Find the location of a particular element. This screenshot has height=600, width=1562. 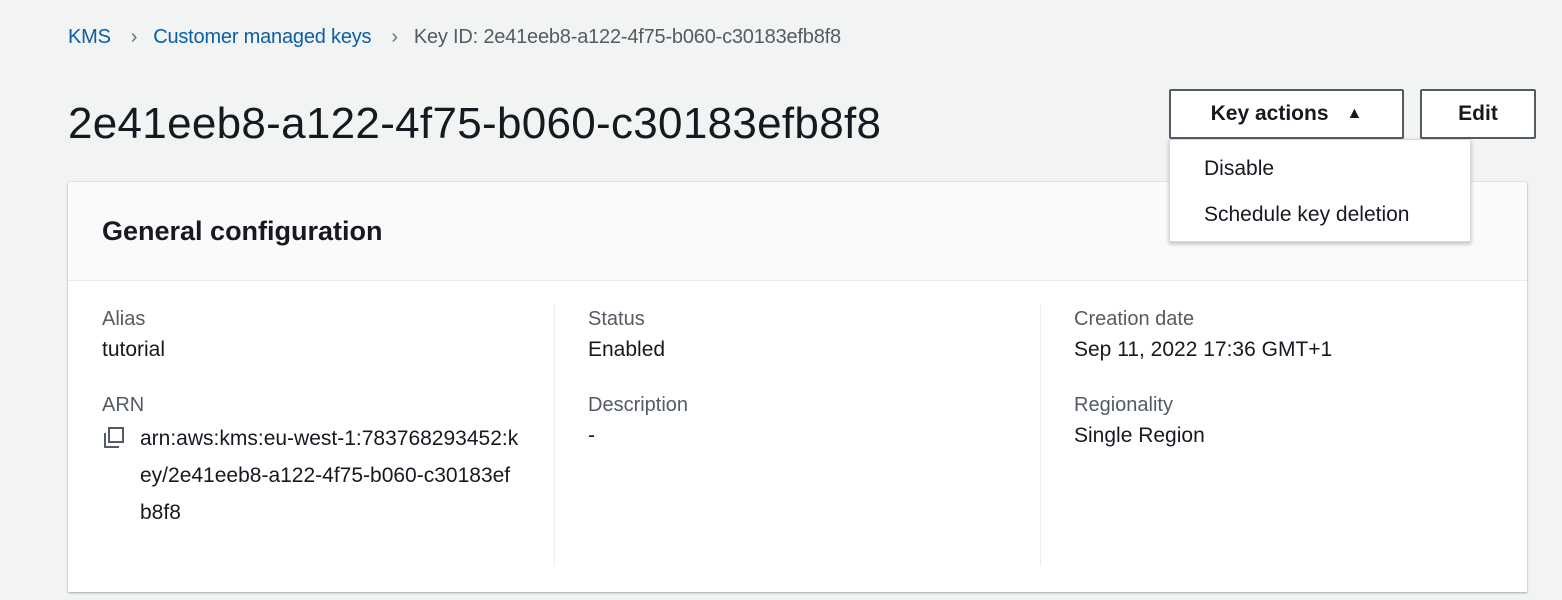

page-title: 2e41eeb8-a122-4f75-b060-c30183efb8f8 is located at coordinates (475, 123).